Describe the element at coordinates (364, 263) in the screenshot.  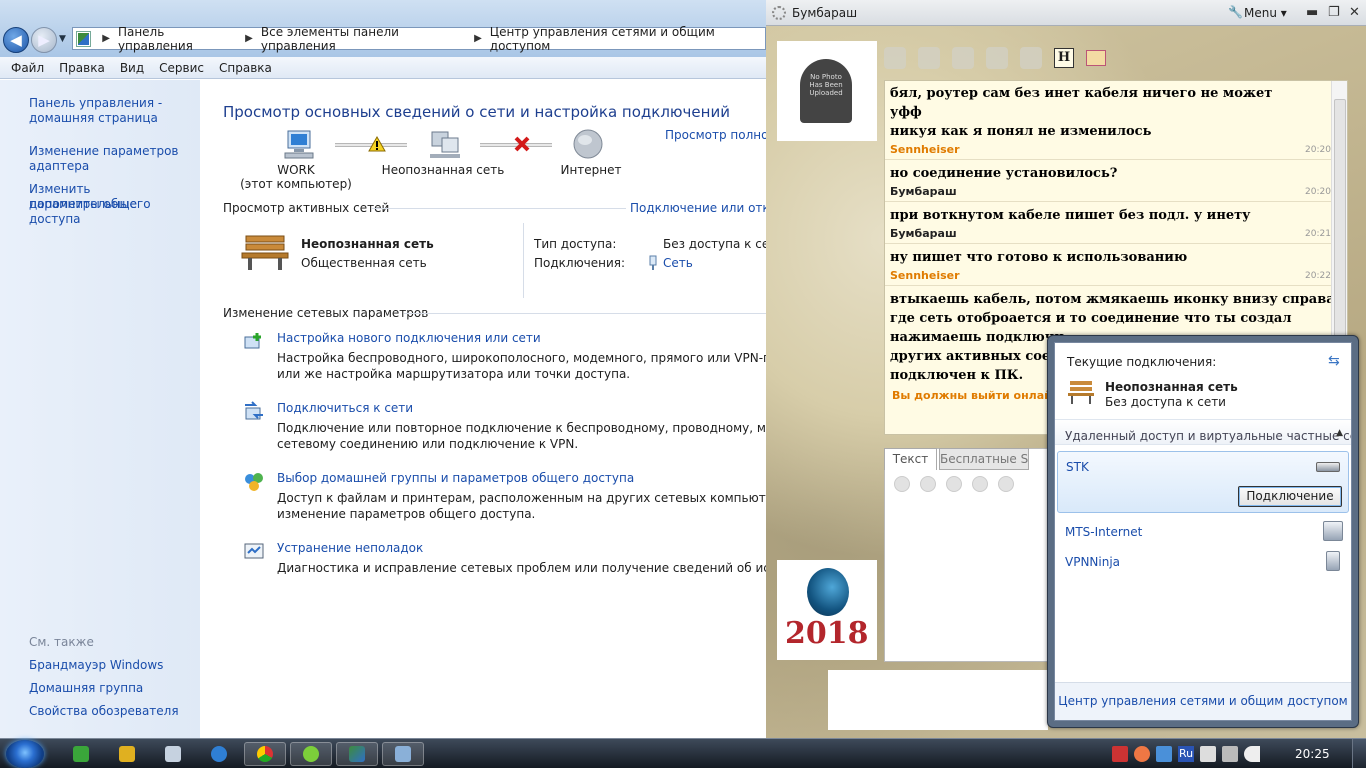
I see `network-type-link: Общественная сеть` at that location.